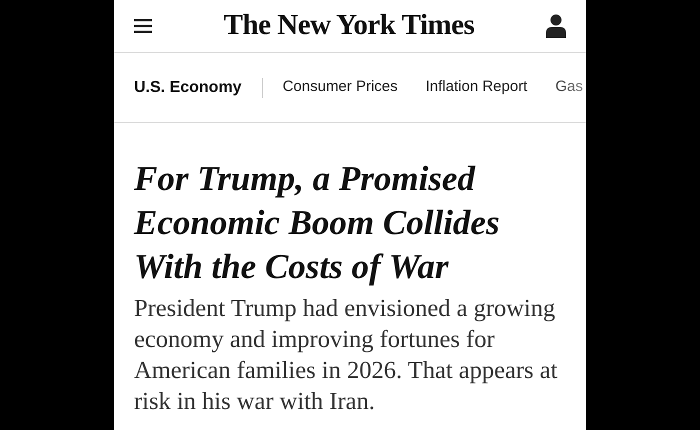 Image resolution: width=700 pixels, height=430 pixels. What do you see at coordinates (477, 87) in the screenshot?
I see `section-link: Inflation Report` at bounding box center [477, 87].